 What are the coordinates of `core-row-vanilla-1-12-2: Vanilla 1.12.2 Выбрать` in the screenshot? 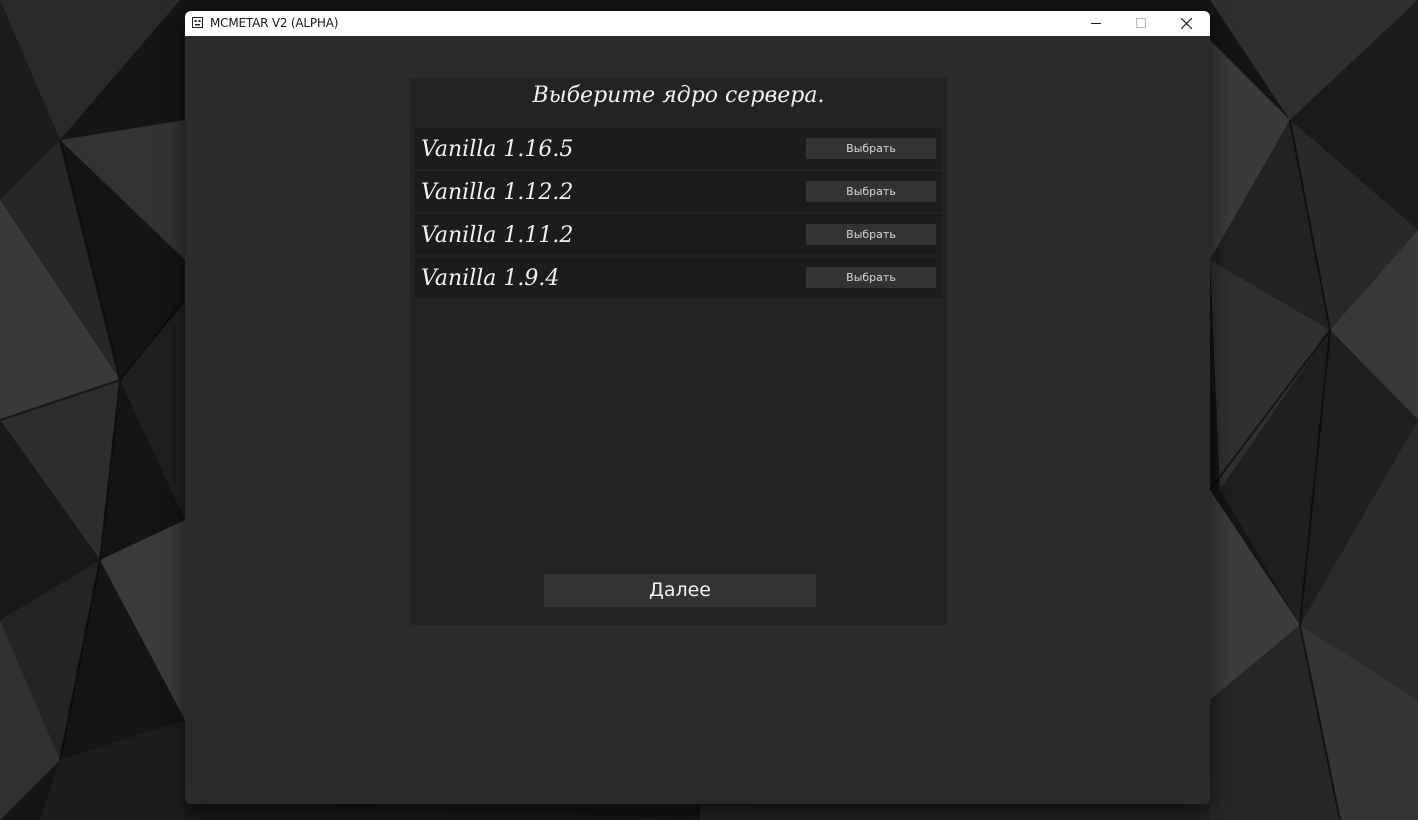 It's located at (678, 191).